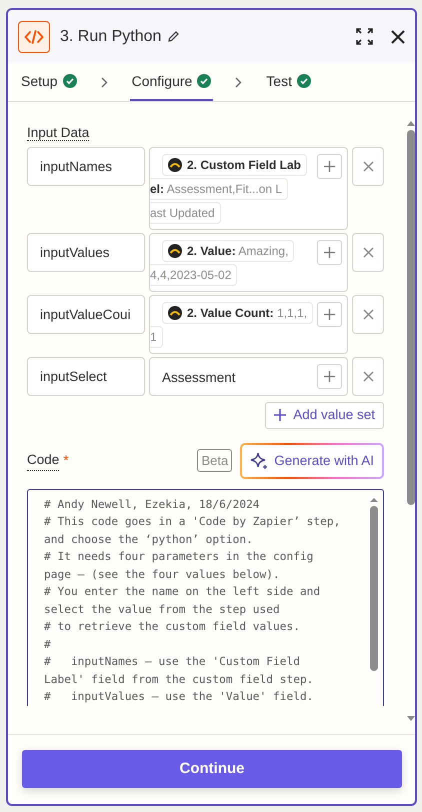 The image size is (422, 812). I want to click on section-label: Input Data, so click(58, 133).